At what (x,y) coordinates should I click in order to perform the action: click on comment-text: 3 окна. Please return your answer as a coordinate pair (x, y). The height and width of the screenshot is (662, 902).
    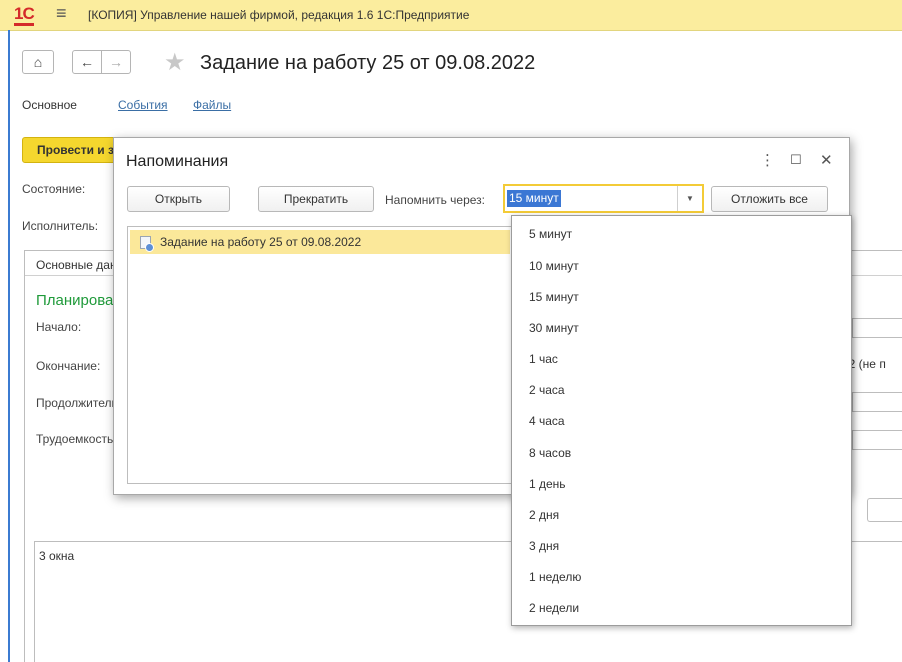
    Looking at the image, I should click on (57, 556).